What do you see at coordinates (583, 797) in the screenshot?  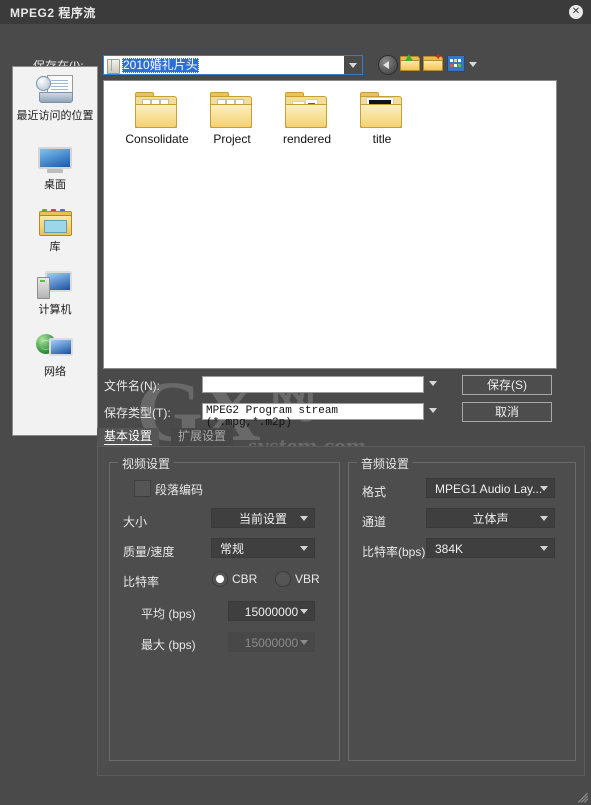 I see `resize-grip` at bounding box center [583, 797].